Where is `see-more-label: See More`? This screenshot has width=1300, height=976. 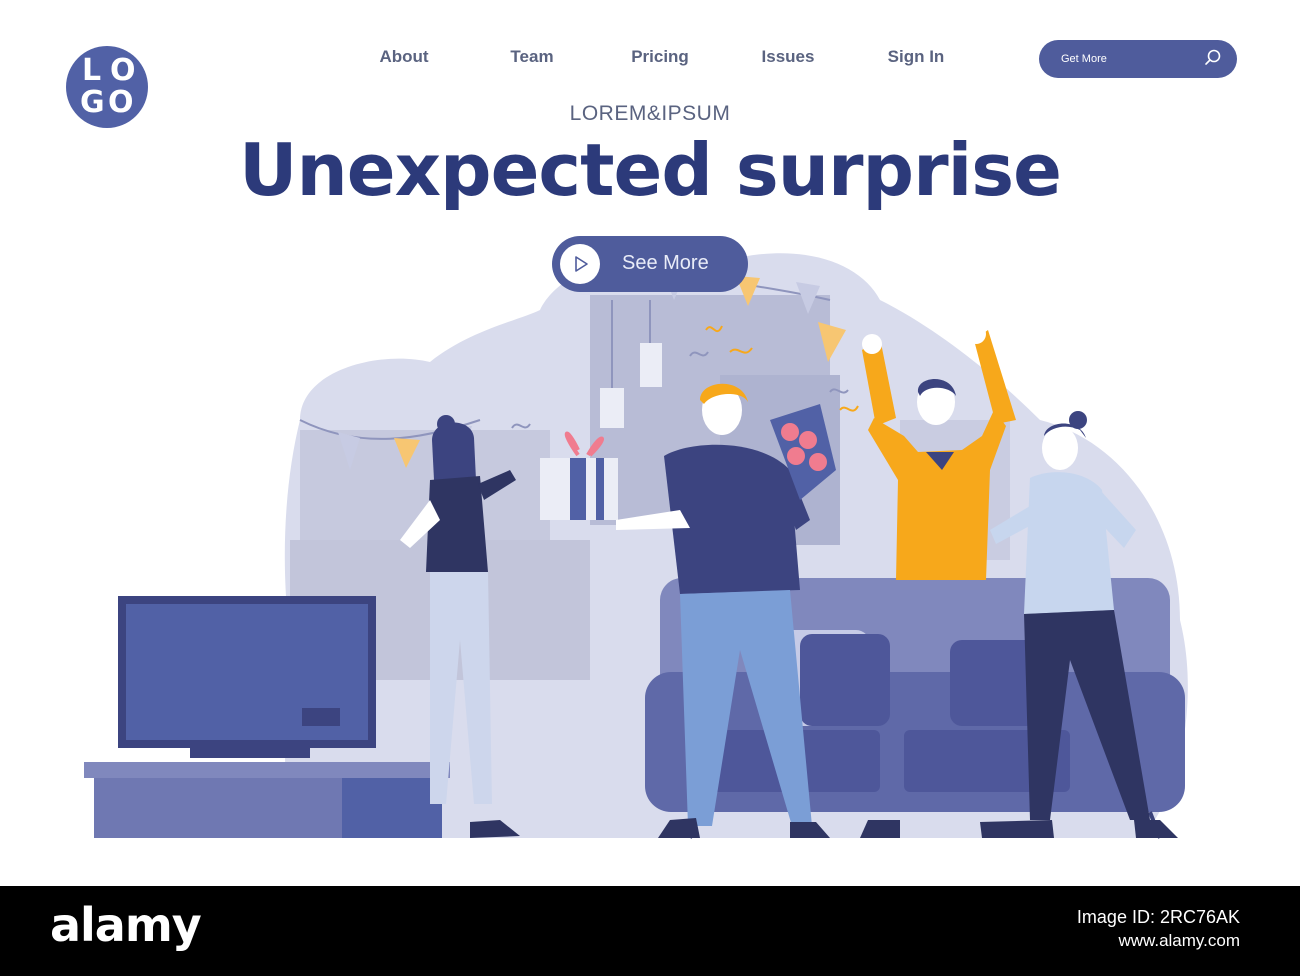
see-more-label: See More is located at coordinates (665, 263).